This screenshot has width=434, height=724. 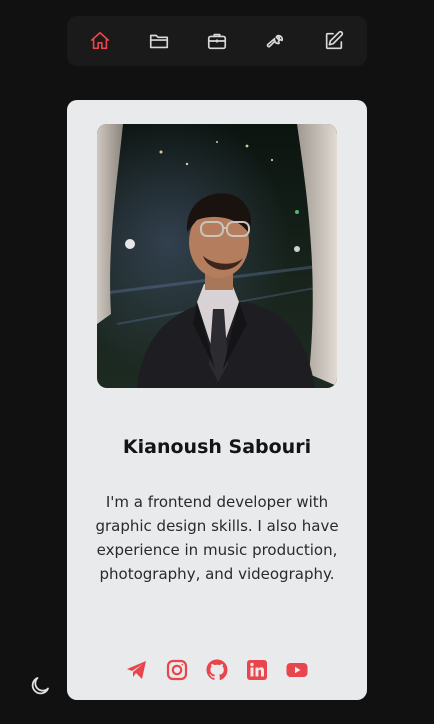 I want to click on github-icon, so click(x=217, y=670).